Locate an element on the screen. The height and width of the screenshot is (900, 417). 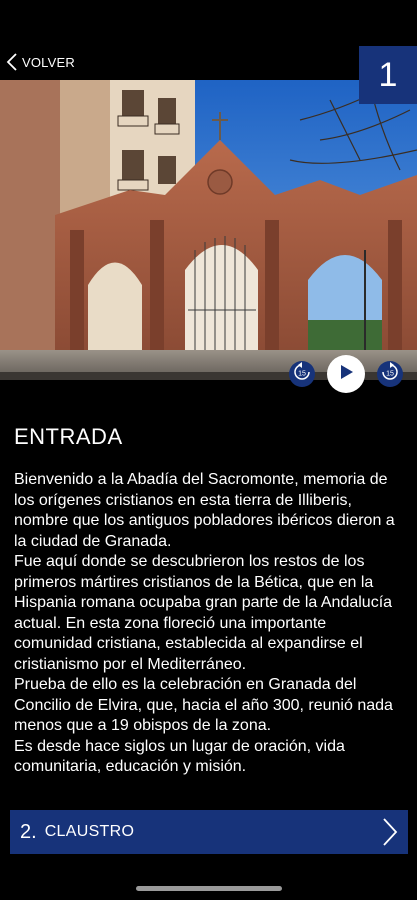
forward-label: 15 is located at coordinates (390, 373).